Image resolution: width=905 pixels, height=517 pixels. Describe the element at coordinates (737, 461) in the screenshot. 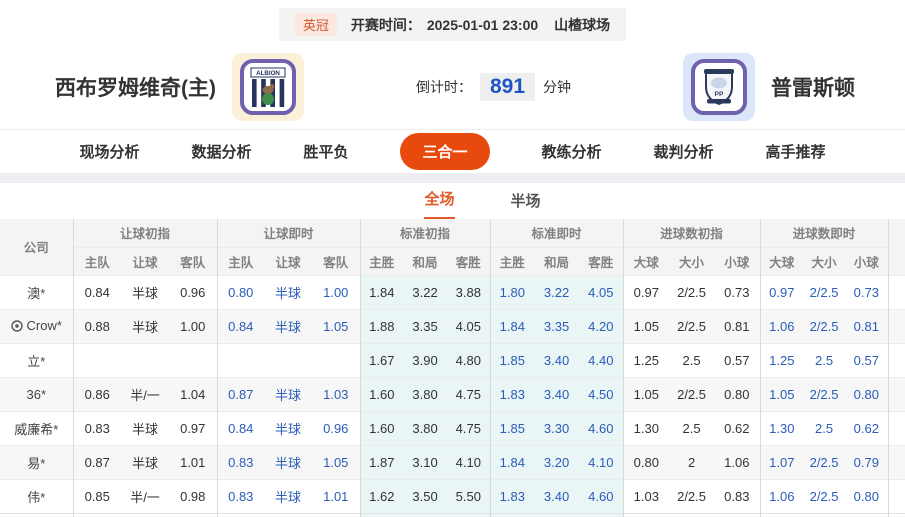

I see `odds-cell-goals_initial-2: 1.06` at that location.